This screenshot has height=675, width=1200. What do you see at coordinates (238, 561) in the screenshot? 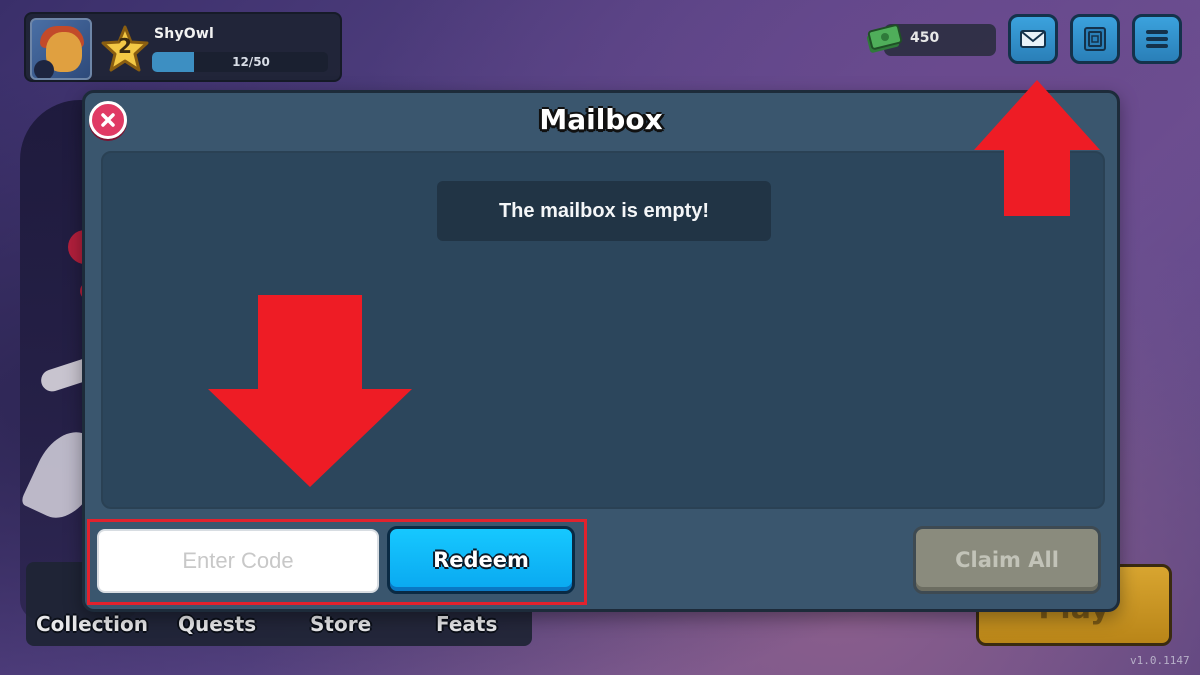
I see `code-input` at bounding box center [238, 561].